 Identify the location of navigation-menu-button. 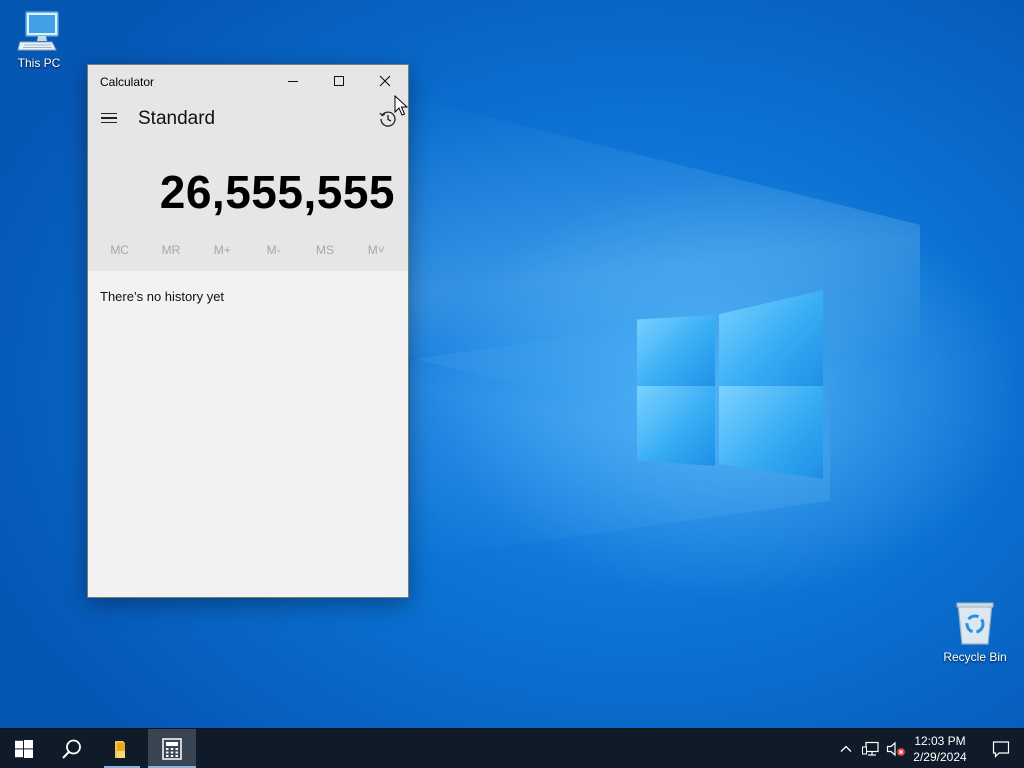
(109, 118).